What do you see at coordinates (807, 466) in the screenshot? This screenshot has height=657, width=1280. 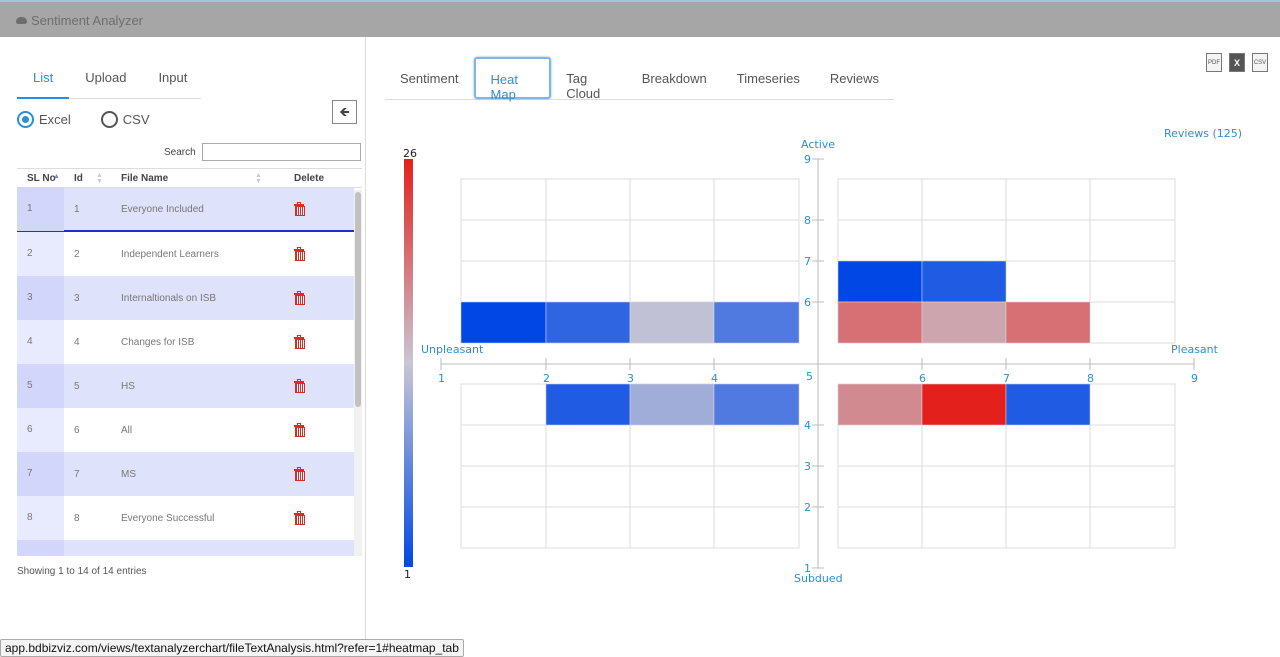 I see `y-tick-label: 3` at bounding box center [807, 466].